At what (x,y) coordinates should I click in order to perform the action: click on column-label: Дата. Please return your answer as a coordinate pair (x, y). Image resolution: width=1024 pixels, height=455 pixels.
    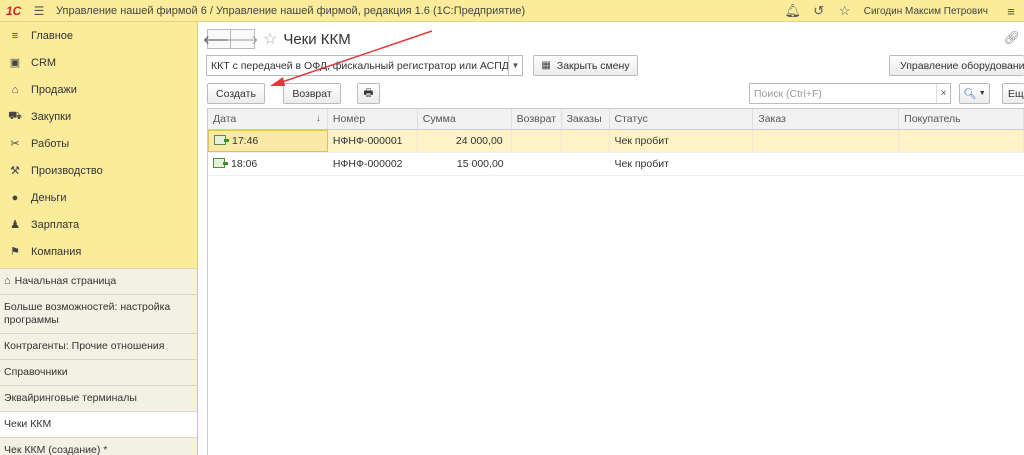
    Looking at the image, I should click on (225, 119).